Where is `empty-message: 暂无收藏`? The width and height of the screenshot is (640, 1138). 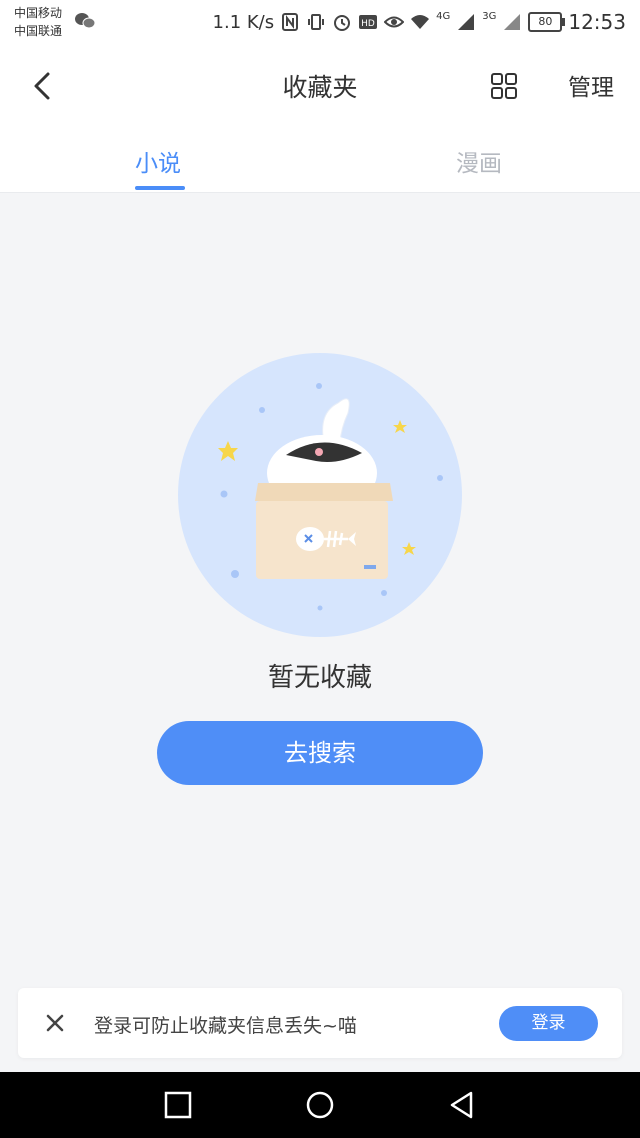
empty-message: 暂无收藏 is located at coordinates (319, 678).